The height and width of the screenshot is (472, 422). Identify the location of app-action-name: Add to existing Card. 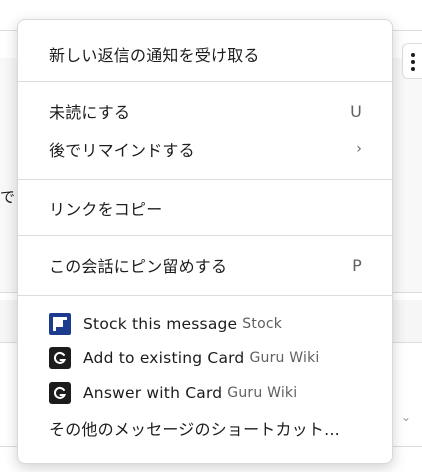
(164, 358).